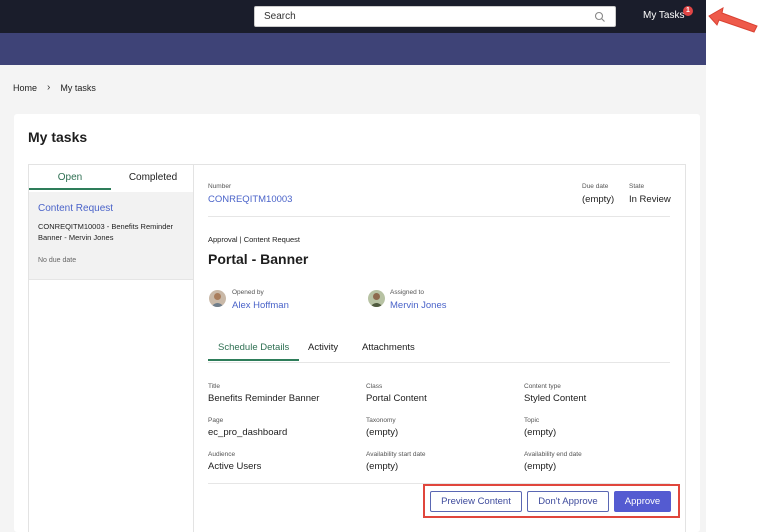 This screenshot has width=764, height=532. What do you see at coordinates (254, 351) in the screenshot?
I see `tab-schedule-details: Schedule Details` at bounding box center [254, 351].